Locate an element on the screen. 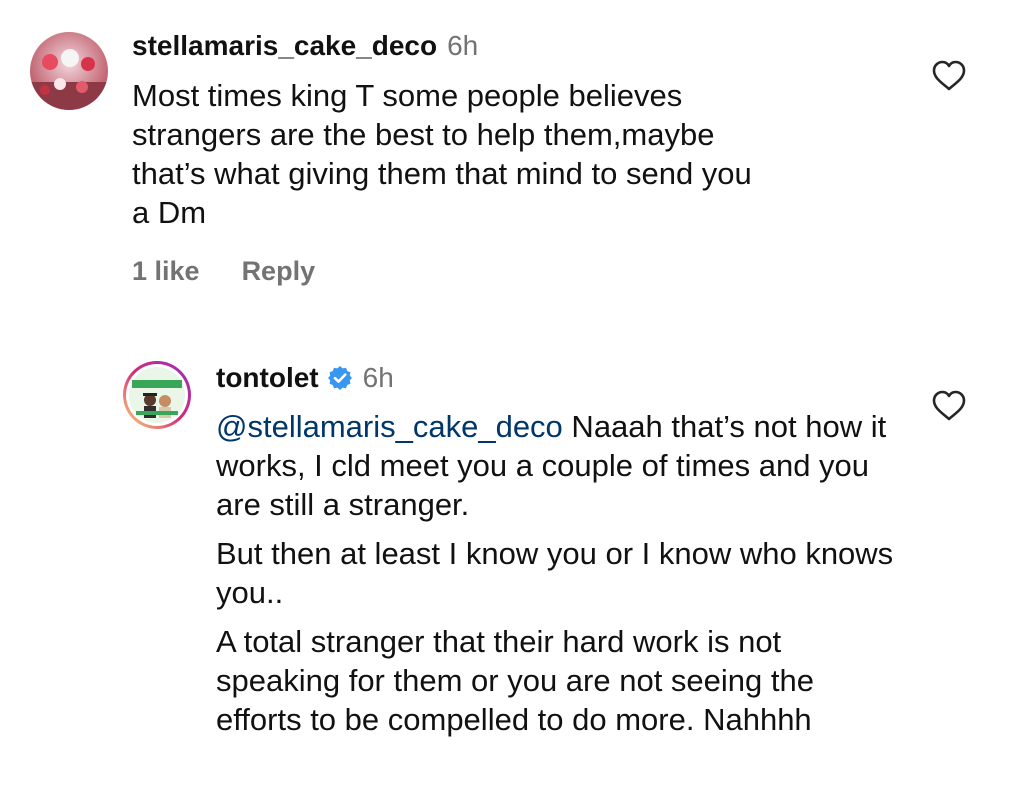 The width and height of the screenshot is (1024, 789). likes-count: 1 like is located at coordinates (166, 271).